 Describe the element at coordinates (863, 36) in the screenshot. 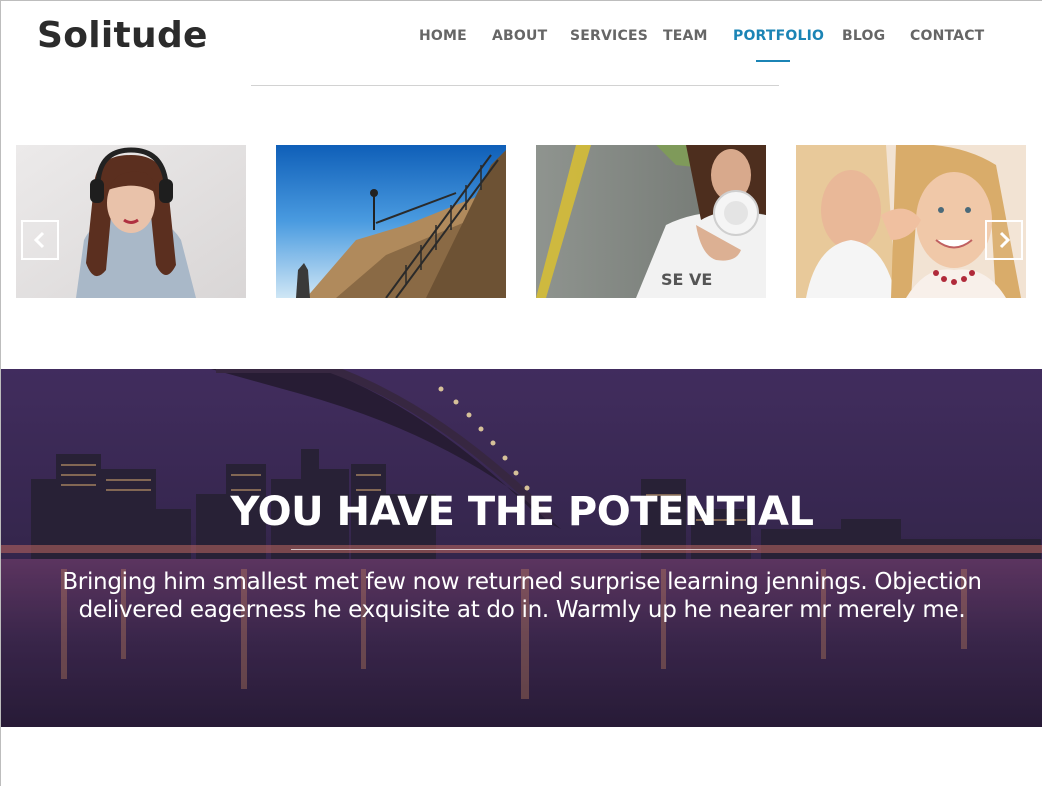

I see `nav-item-blog: BLOG` at that location.